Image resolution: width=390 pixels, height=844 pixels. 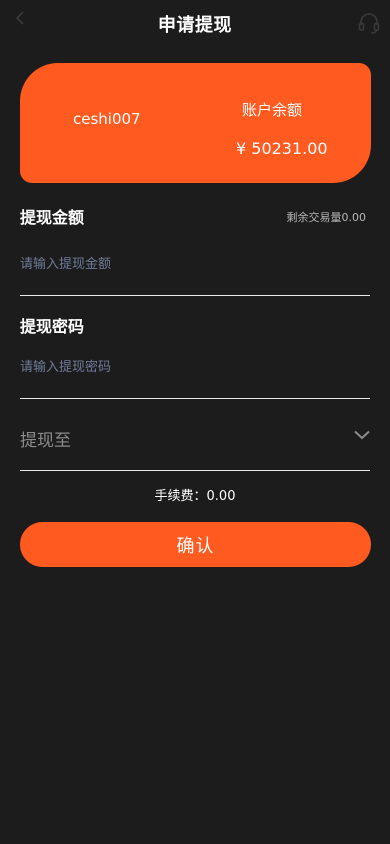 I want to click on fee-text: 手续费：0.00, so click(x=195, y=496).